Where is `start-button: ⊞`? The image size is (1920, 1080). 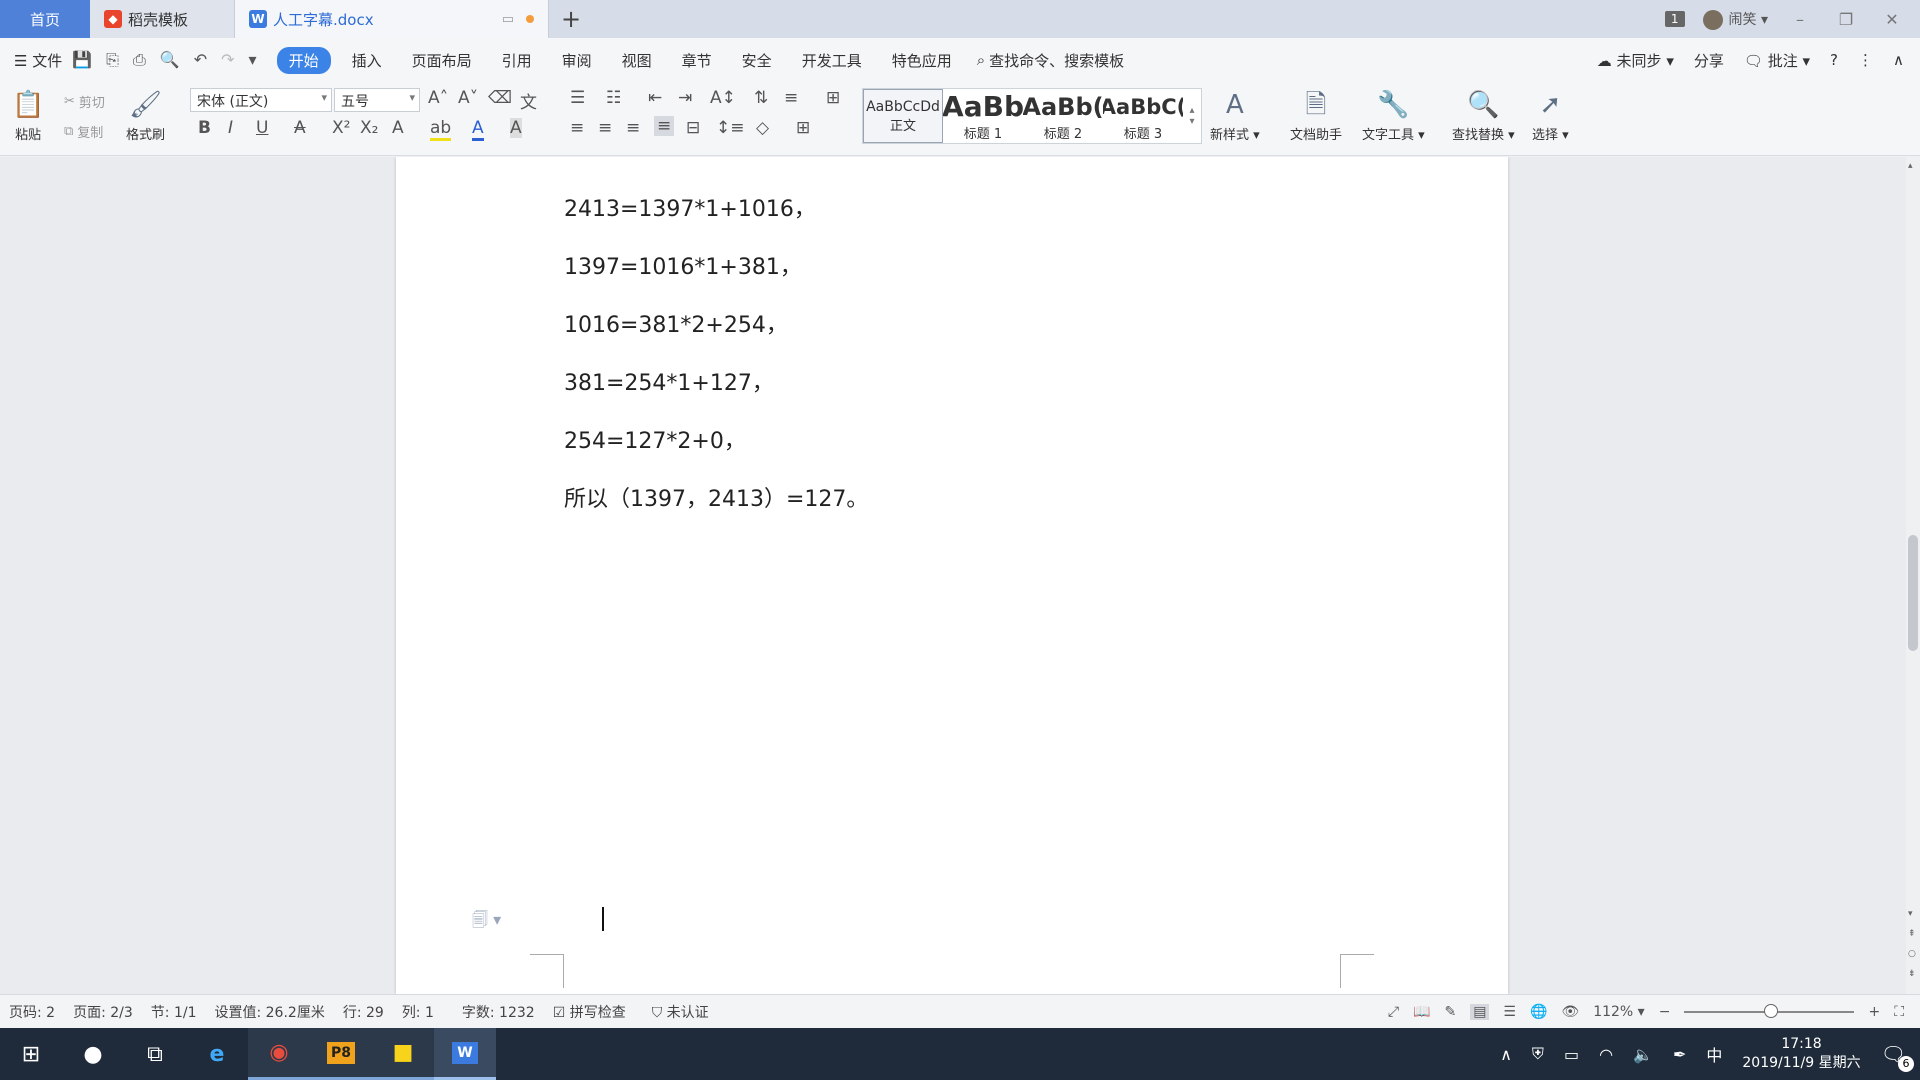
start-button: ⊞ is located at coordinates (31, 1054).